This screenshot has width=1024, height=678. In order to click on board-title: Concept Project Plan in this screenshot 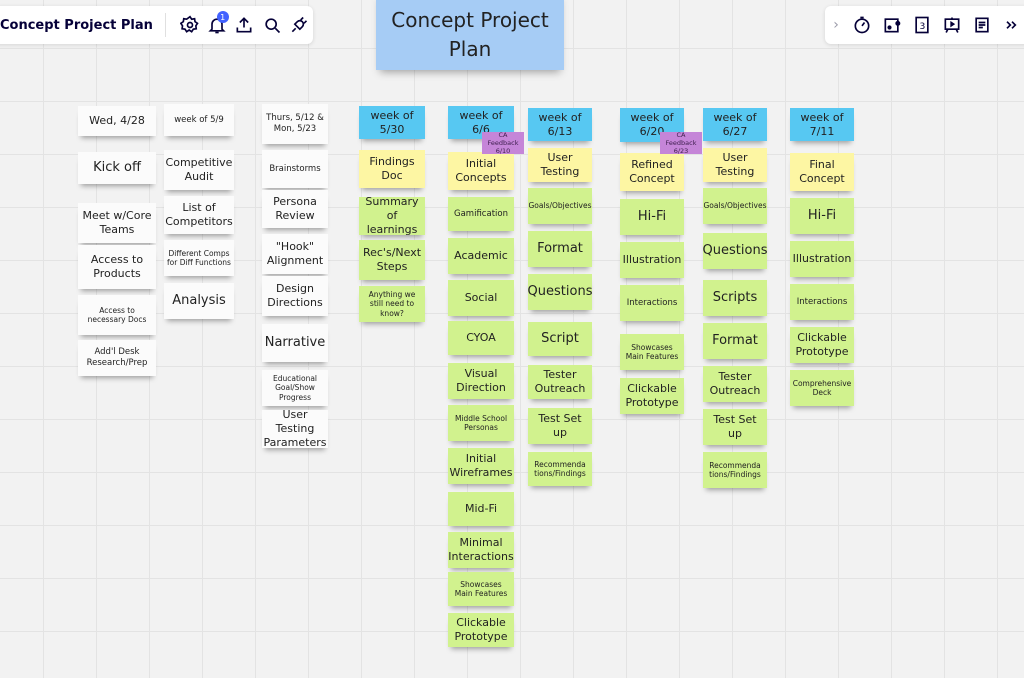, I will do `click(76, 25)`.